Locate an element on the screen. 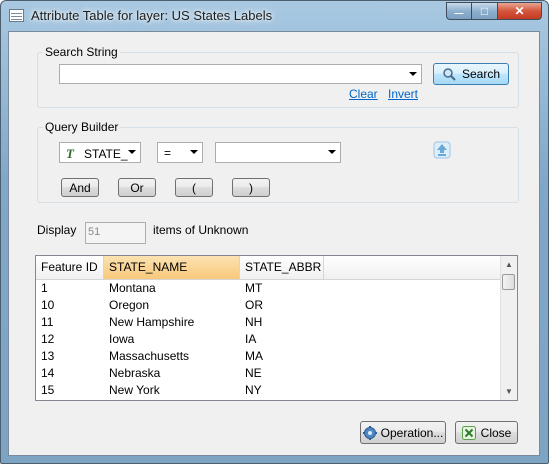 The height and width of the screenshot is (464, 549). search-string-combo is located at coordinates (240, 74).